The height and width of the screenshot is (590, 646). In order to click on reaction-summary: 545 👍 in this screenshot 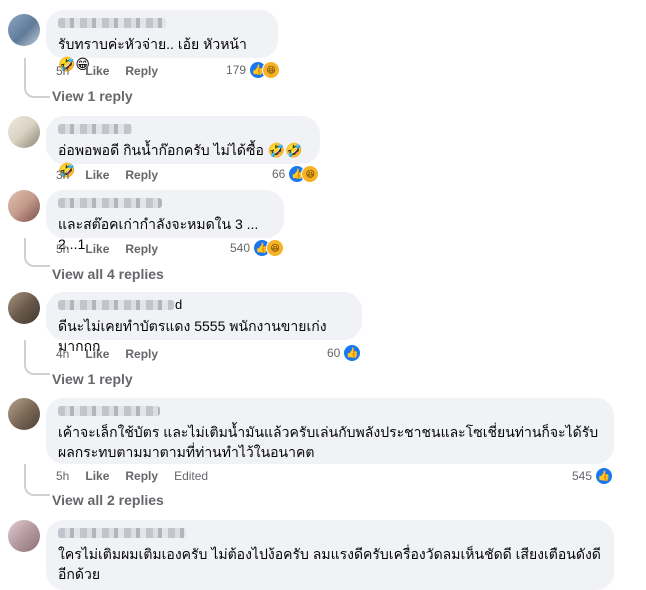, I will do `click(593, 476)`.